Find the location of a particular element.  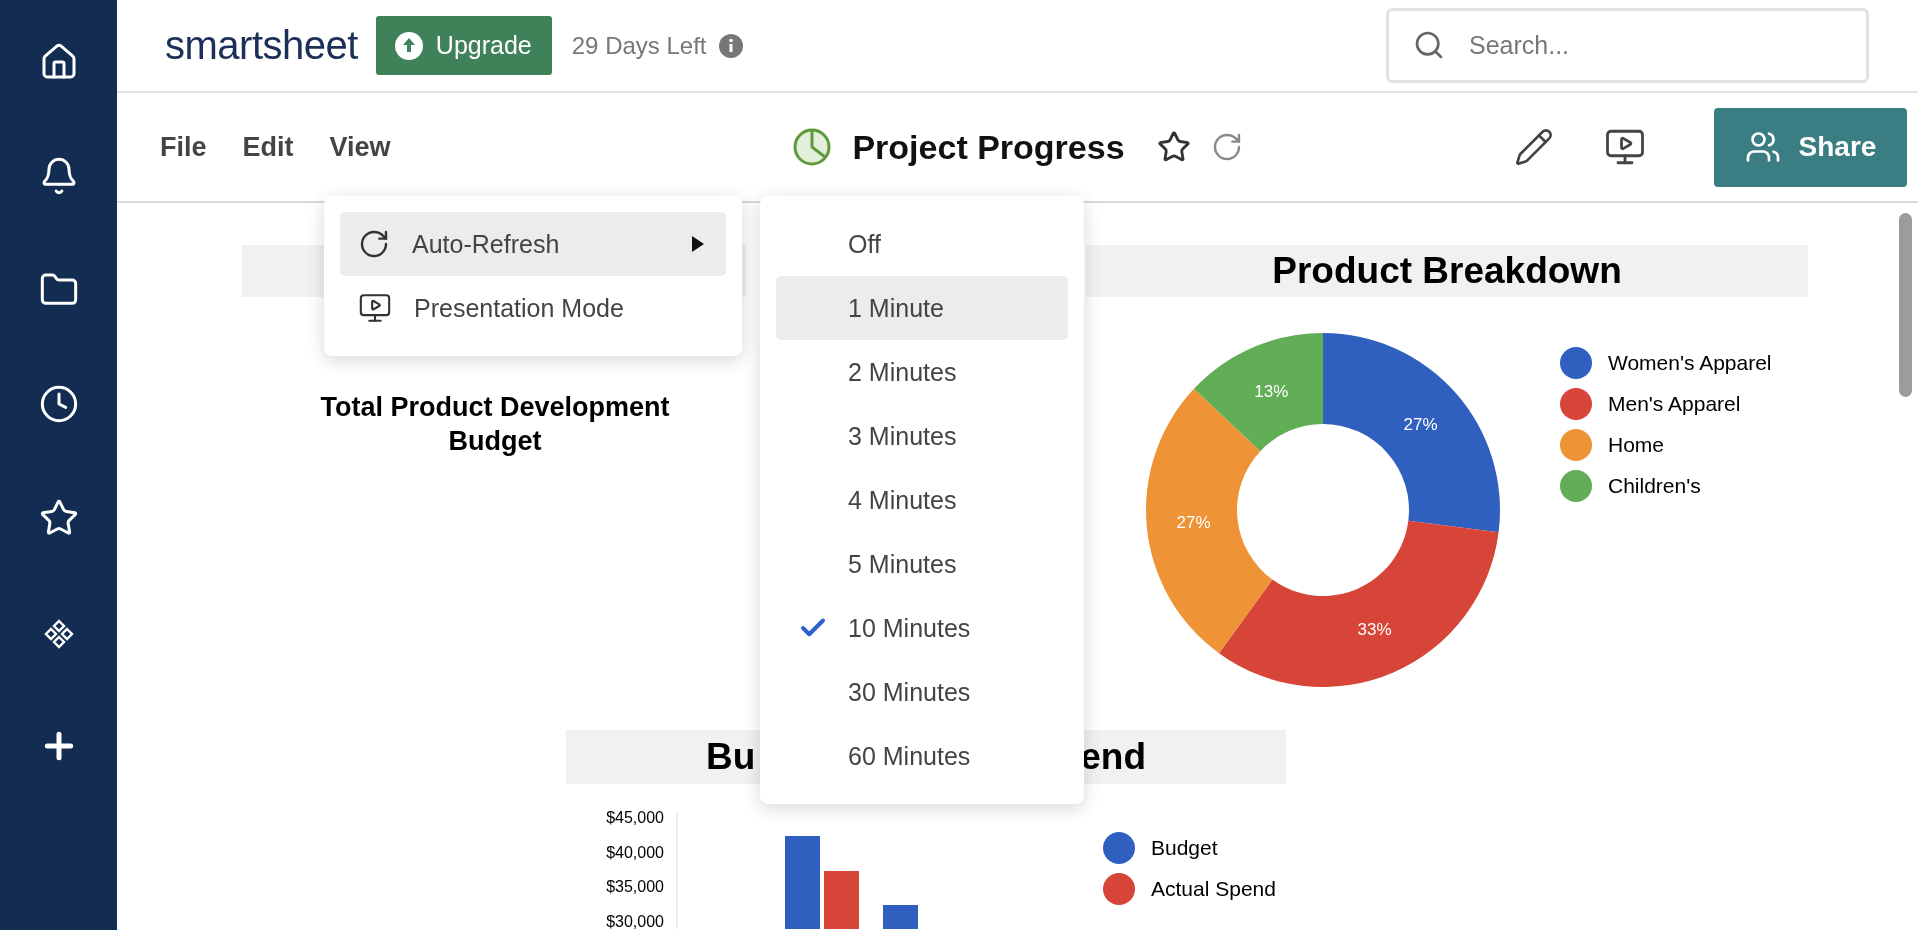

share-button: Share is located at coordinates (1810, 147).